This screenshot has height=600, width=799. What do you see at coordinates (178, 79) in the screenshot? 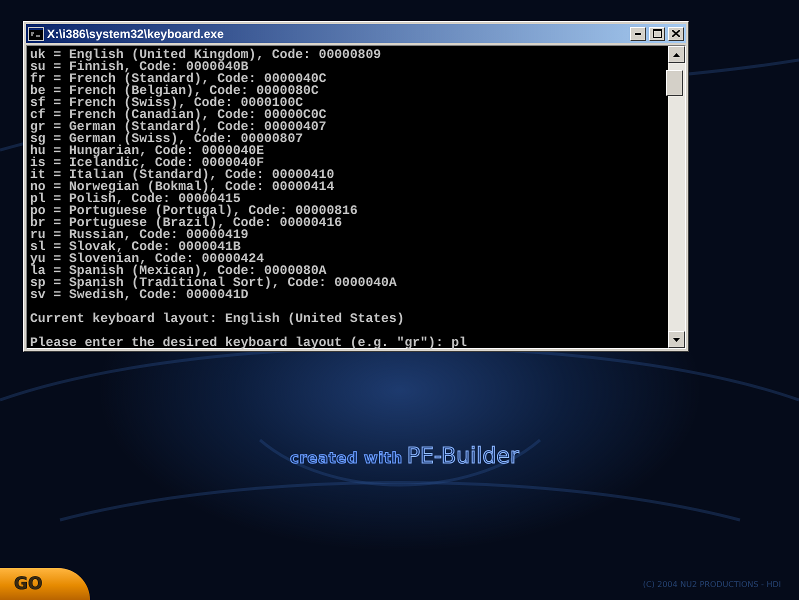
I see `layout-line: fr = French (Standard), Code: 0000040C` at bounding box center [178, 79].